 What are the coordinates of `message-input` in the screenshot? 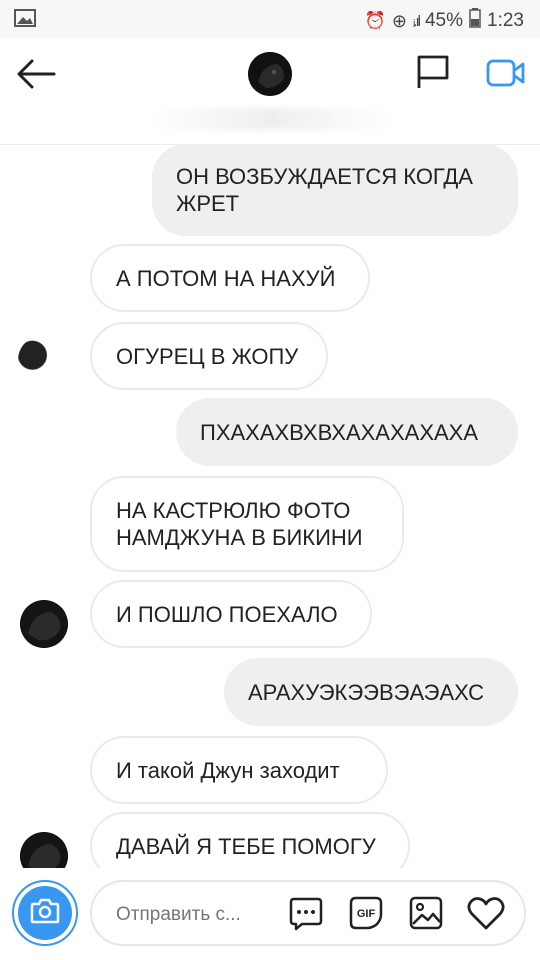 It's located at (191, 915).